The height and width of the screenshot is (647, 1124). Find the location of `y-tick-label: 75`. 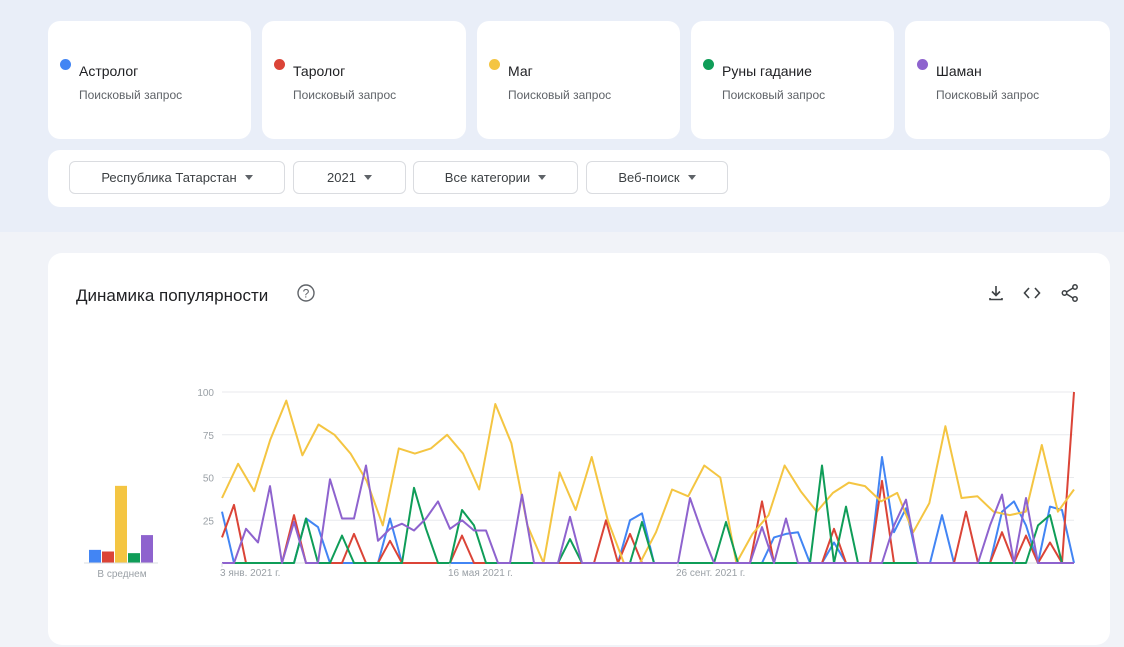

y-tick-label: 75 is located at coordinates (209, 436).